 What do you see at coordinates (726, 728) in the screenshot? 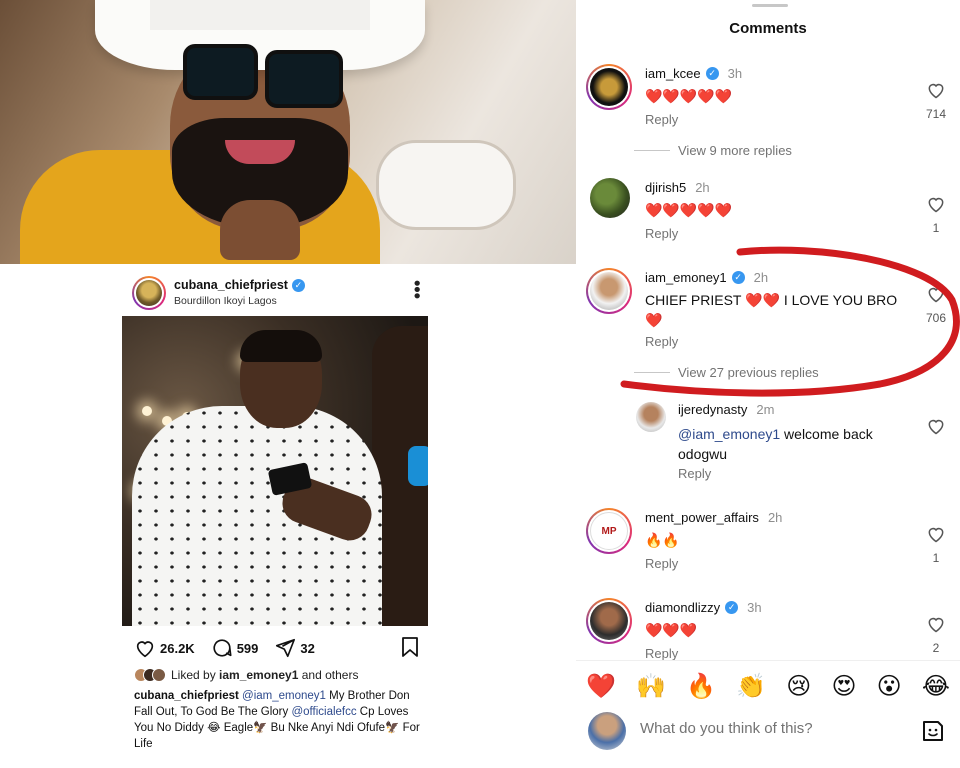
I see `comment-input: What do you think of this?` at bounding box center [726, 728].